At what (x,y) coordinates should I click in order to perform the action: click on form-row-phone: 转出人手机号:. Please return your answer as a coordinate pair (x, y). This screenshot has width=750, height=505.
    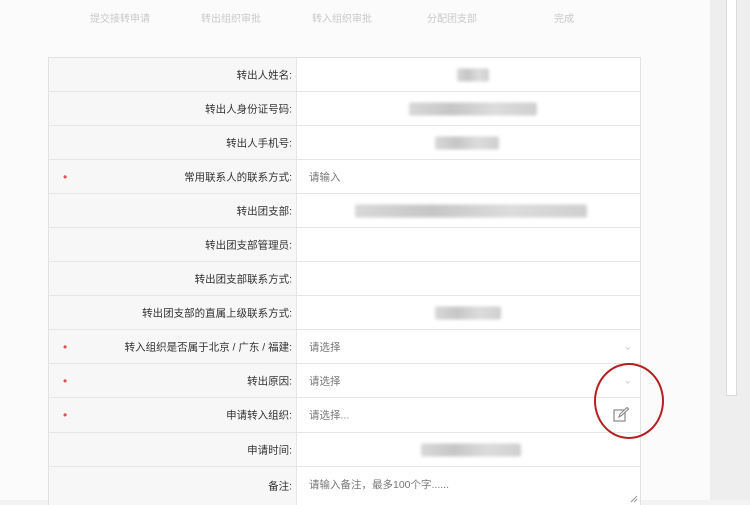
    Looking at the image, I should click on (344, 143).